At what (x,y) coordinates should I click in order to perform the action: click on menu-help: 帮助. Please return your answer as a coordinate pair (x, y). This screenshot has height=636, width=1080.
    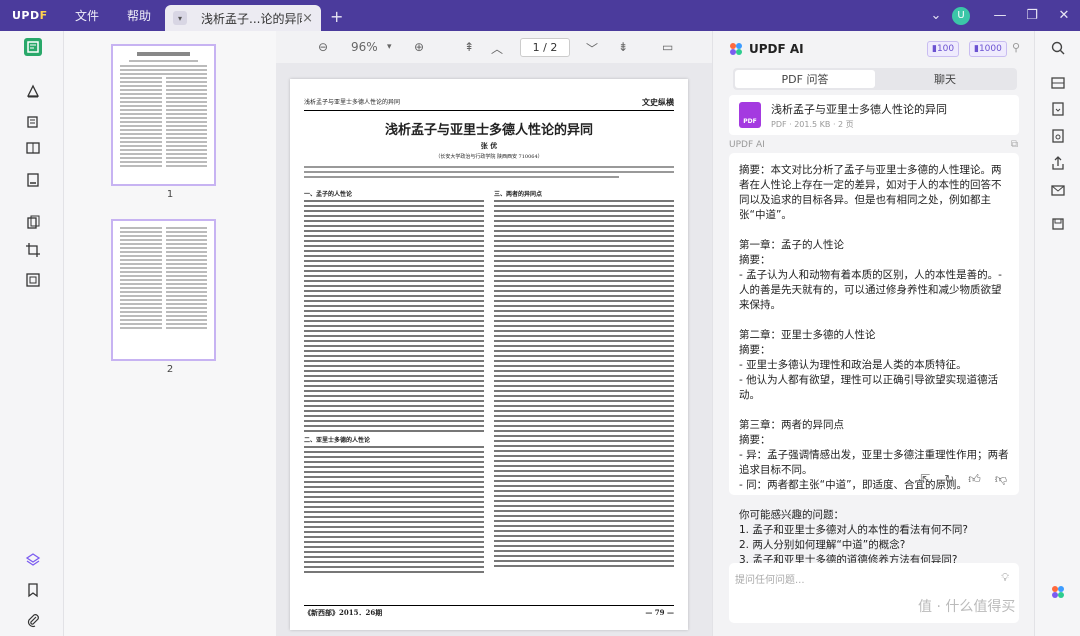
    Looking at the image, I should click on (139, 15).